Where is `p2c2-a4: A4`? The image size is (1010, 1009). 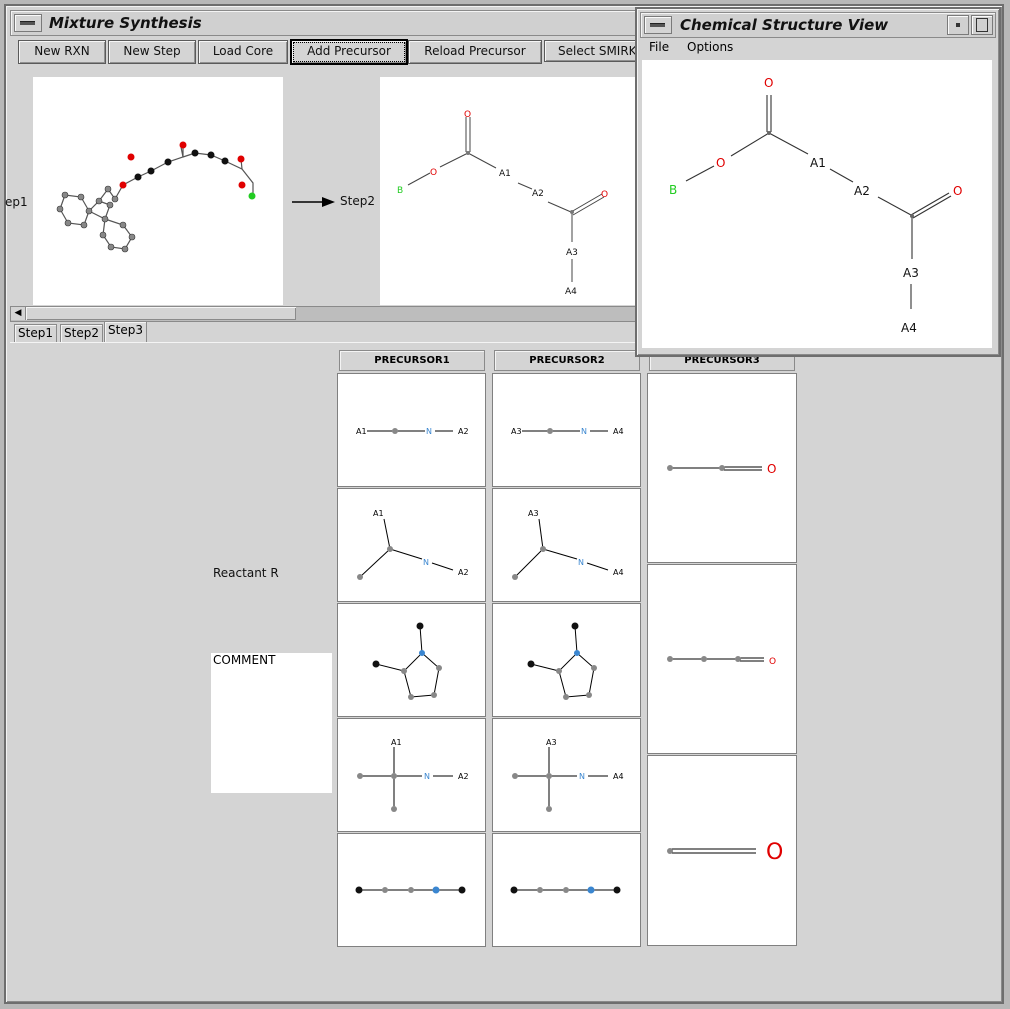 p2c2-a4: A4 is located at coordinates (618, 572).